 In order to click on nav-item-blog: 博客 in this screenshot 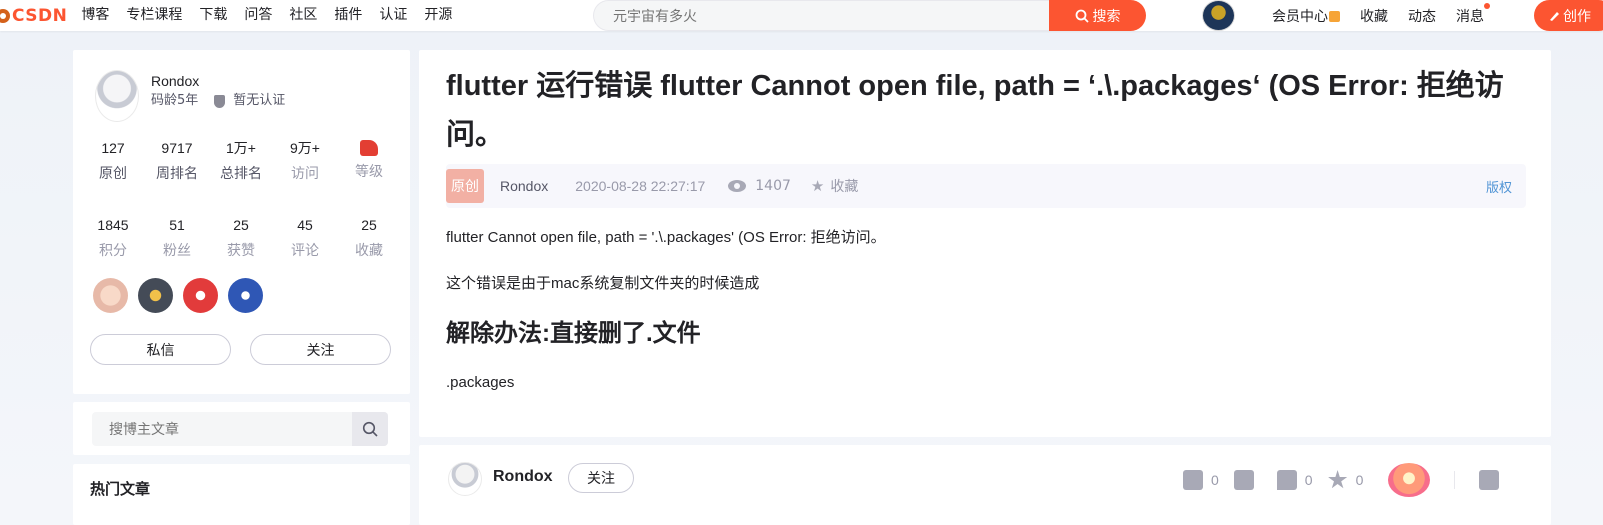, I will do `click(95, 15)`.